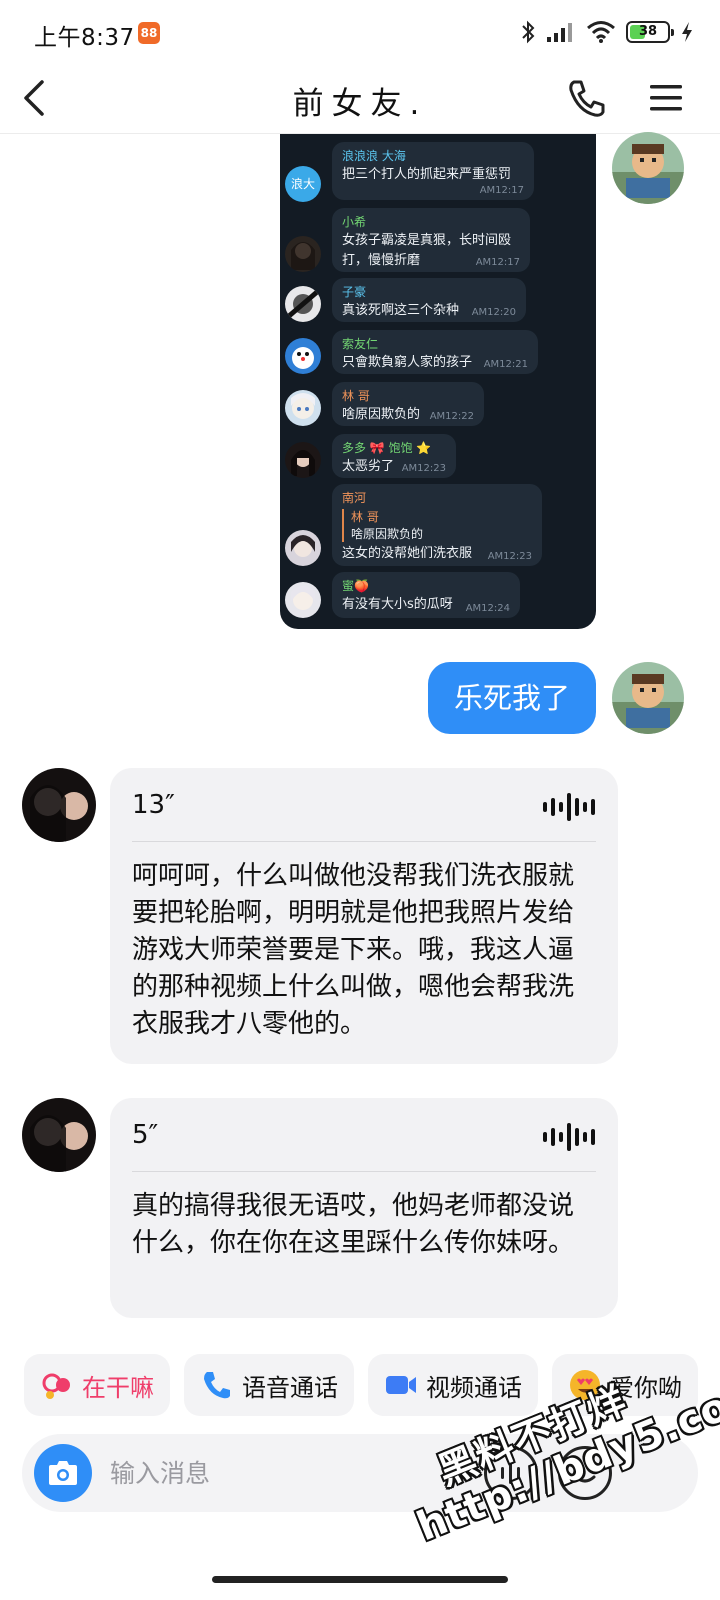 The height and width of the screenshot is (1600, 720). I want to click on screenshot-quote: 林 哥 啥原因欺负的, so click(437, 525).